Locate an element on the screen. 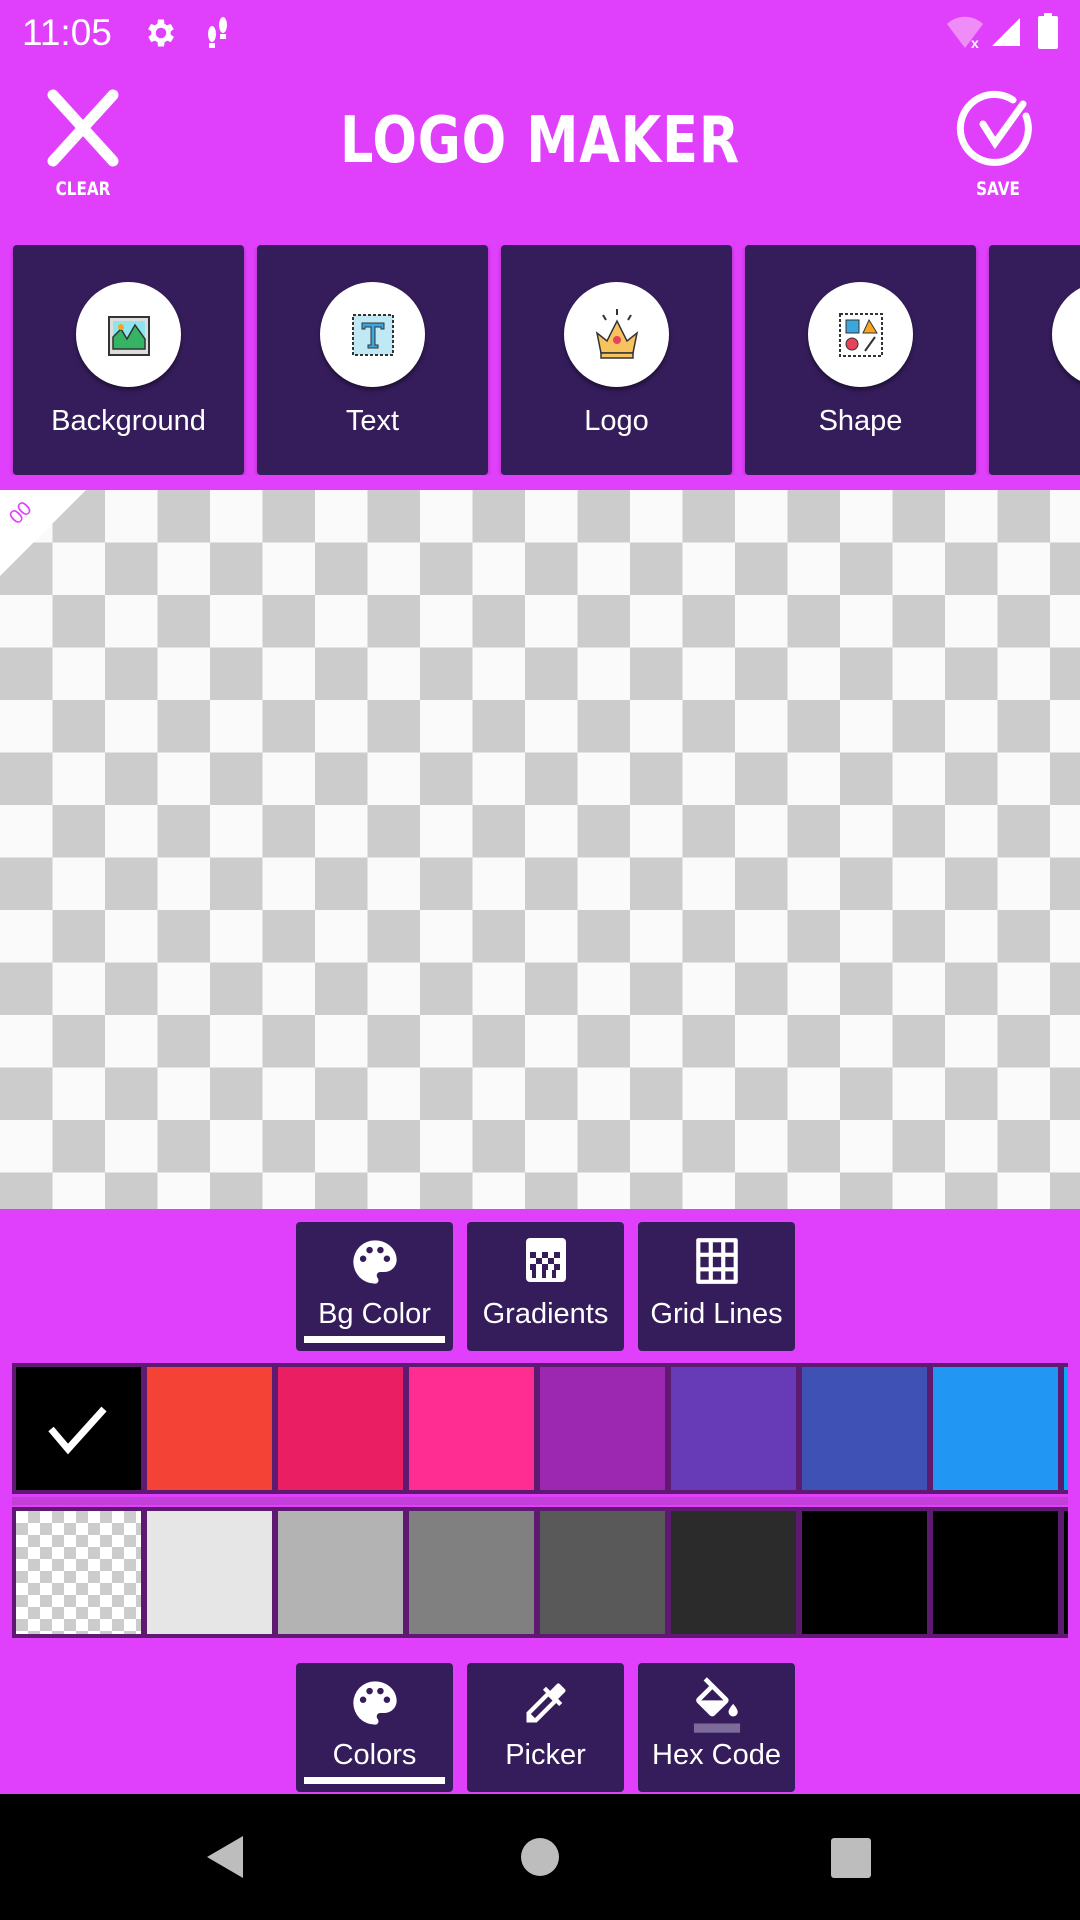 The image size is (1080, 1920). settings-icon is located at coordinates (161, 33).